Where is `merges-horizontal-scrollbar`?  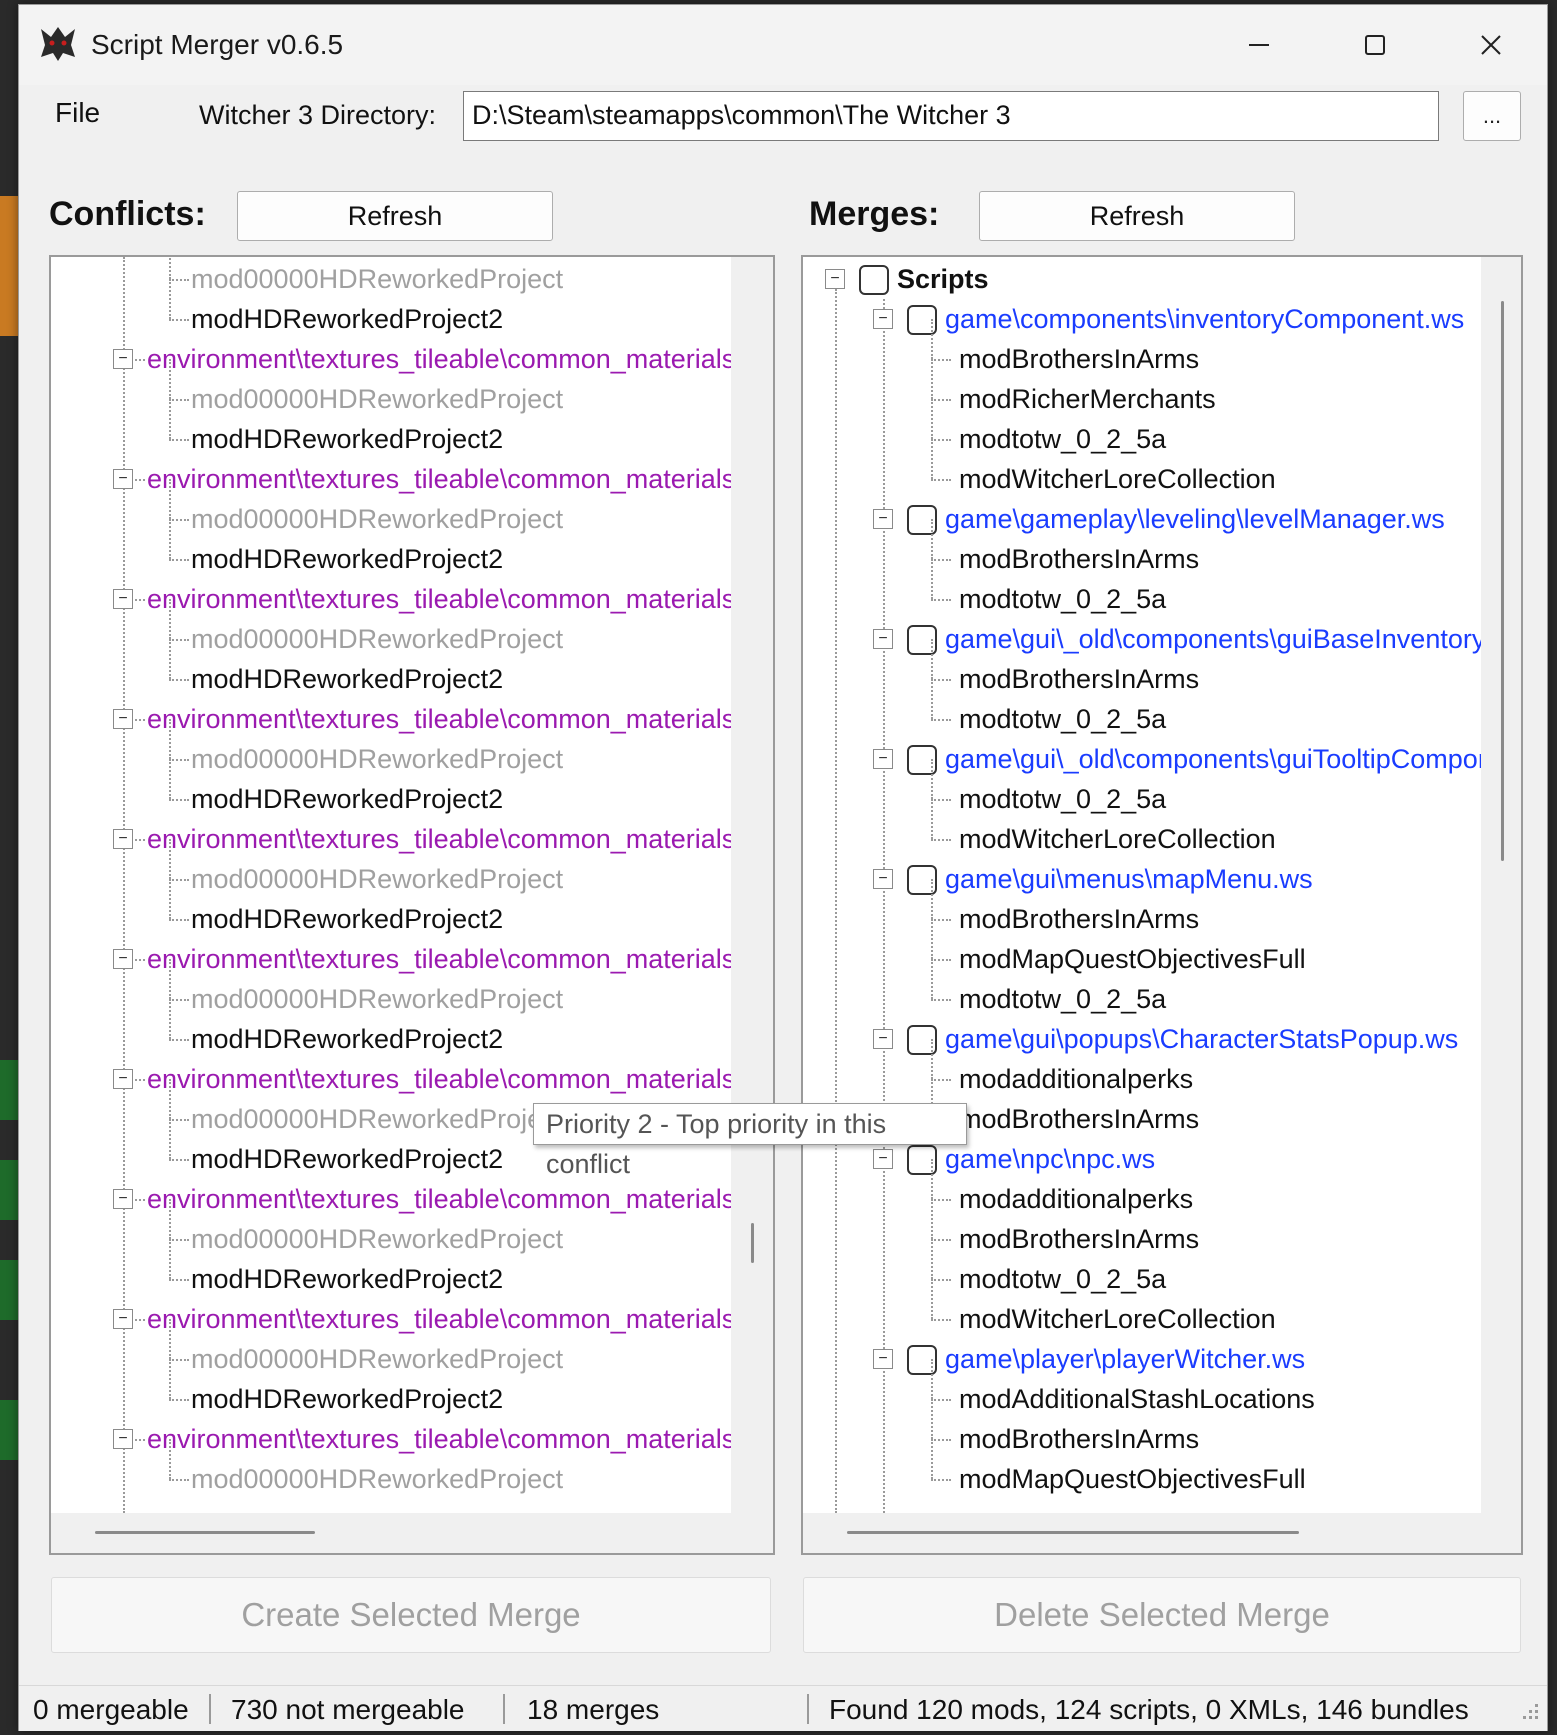
merges-horizontal-scrollbar is located at coordinates (1162, 1533).